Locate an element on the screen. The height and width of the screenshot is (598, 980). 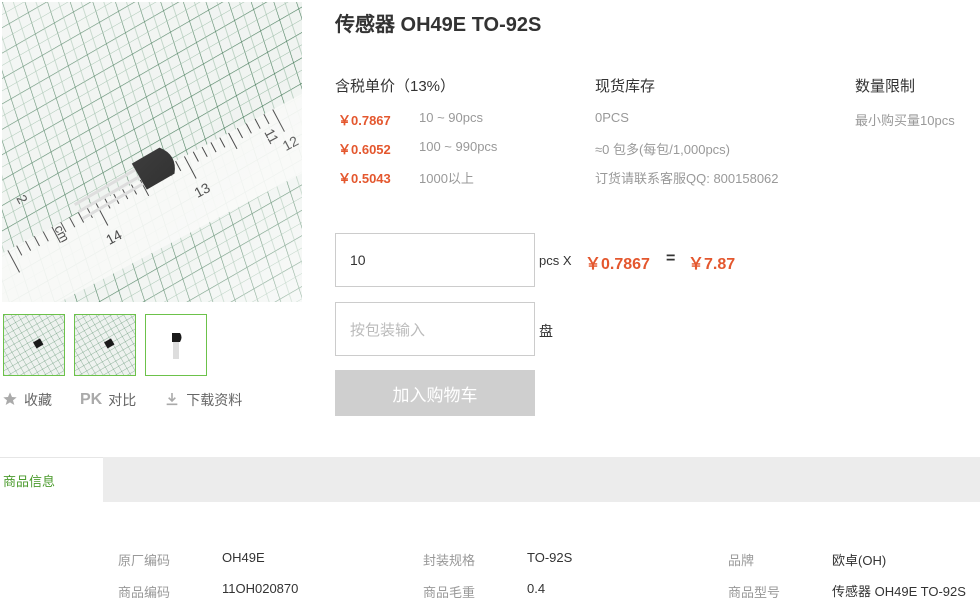
spec-value: 欧卓(OH) is located at coordinates (859, 560).